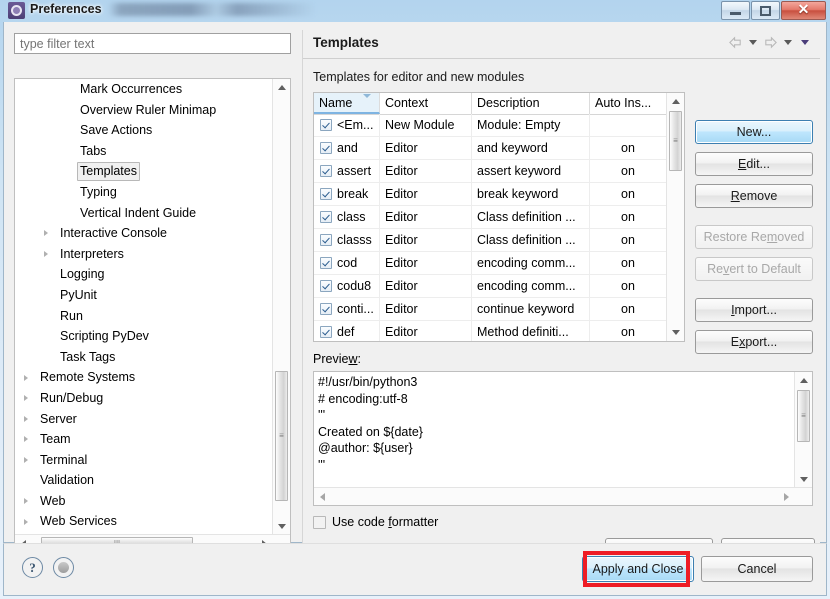  What do you see at coordinates (490, 148) in the screenshot?
I see `table-row: and Editor and keyword on` at bounding box center [490, 148].